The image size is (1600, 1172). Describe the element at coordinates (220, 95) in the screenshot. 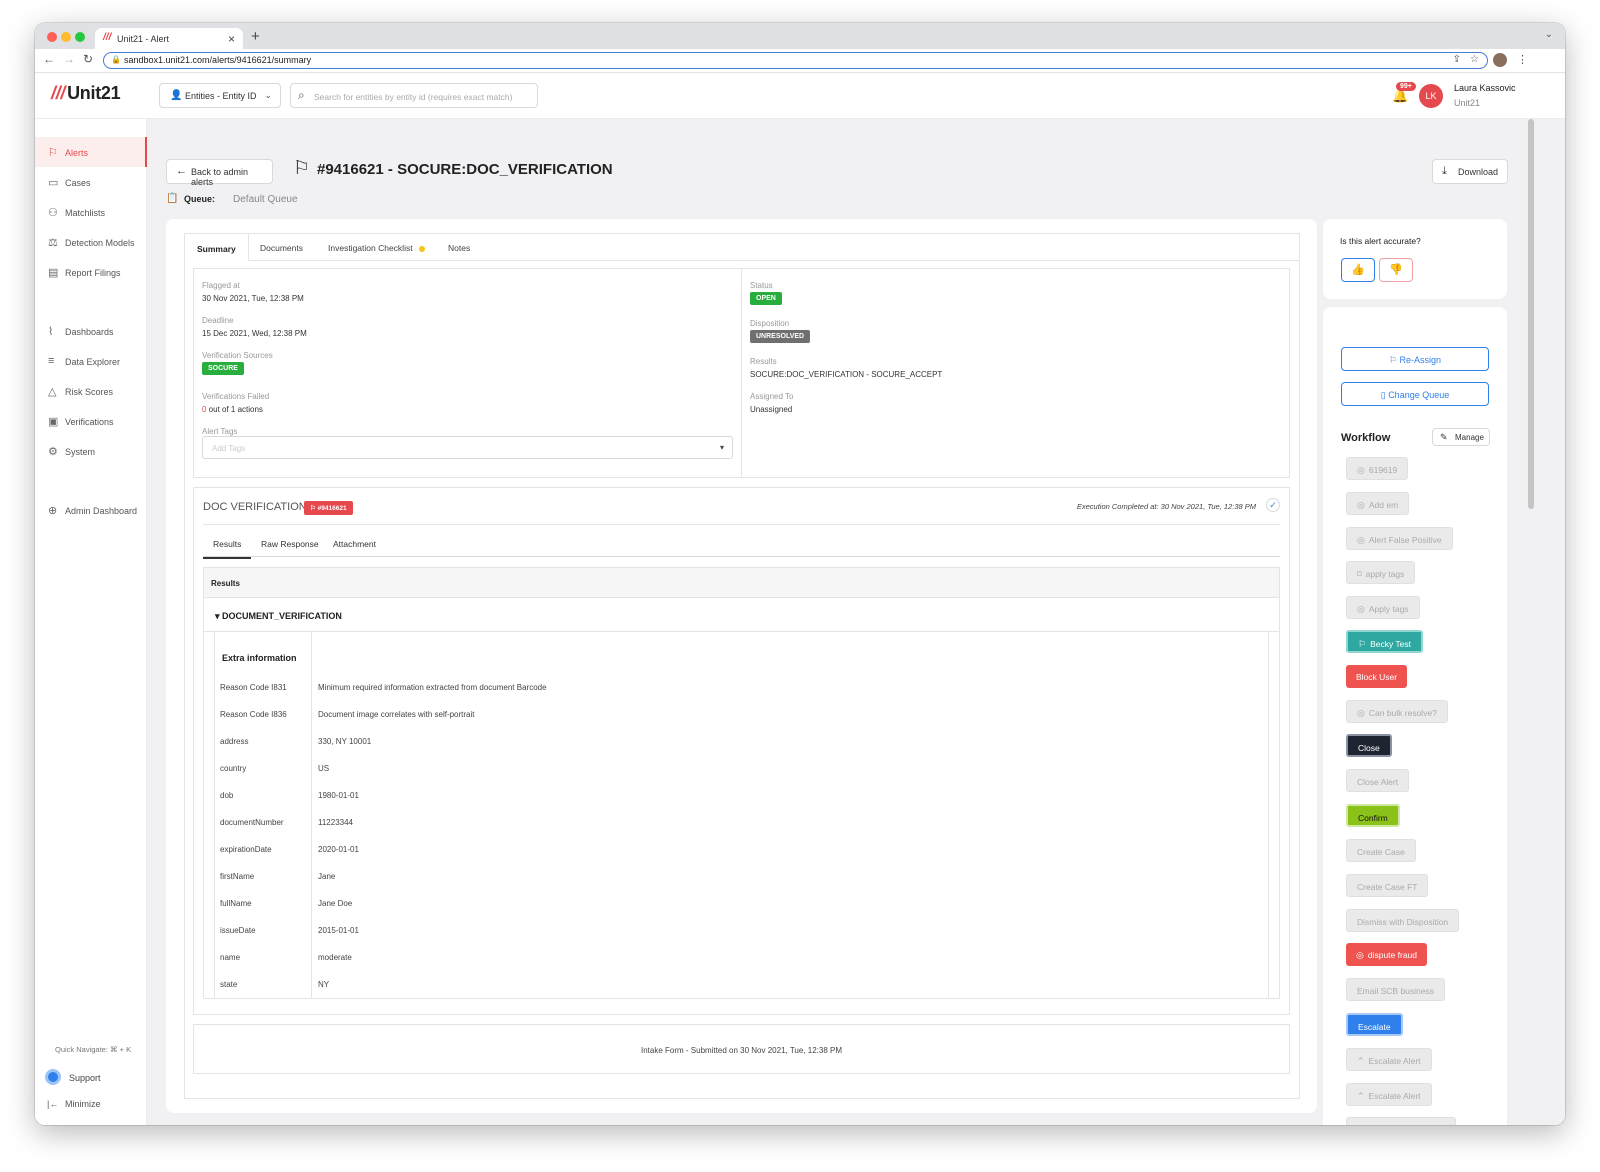

I see `entity-type-select: 👤 Entities - Entity ID ⌄` at that location.